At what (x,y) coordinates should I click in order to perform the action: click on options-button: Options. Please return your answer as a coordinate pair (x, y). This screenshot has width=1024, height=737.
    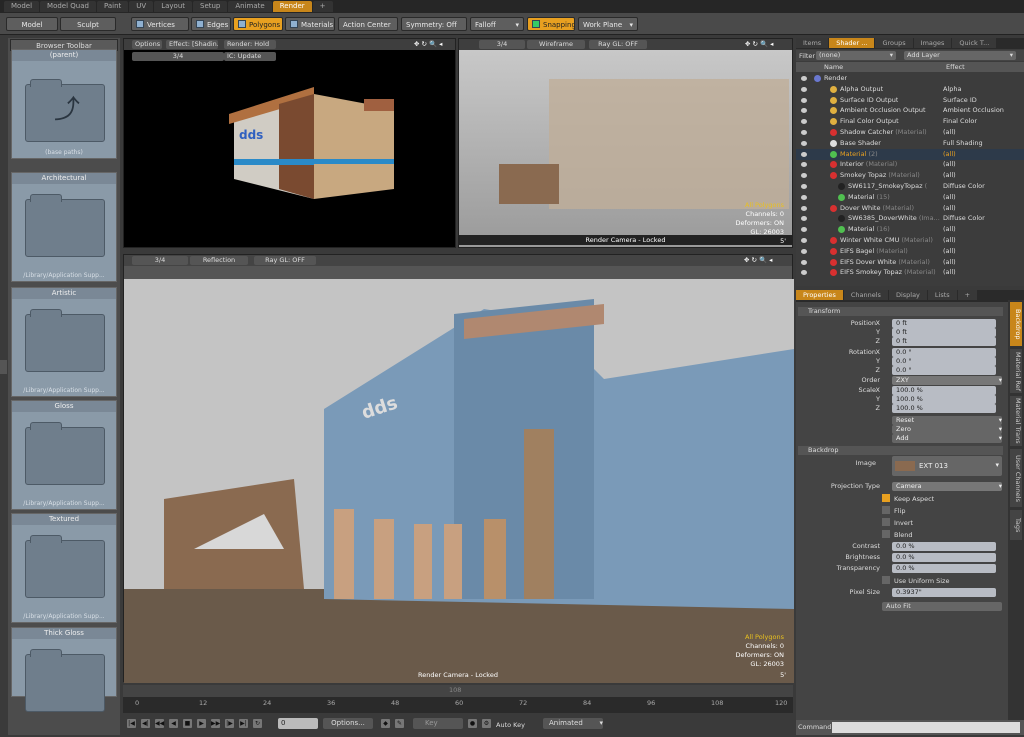
    Looking at the image, I should click on (147, 44).